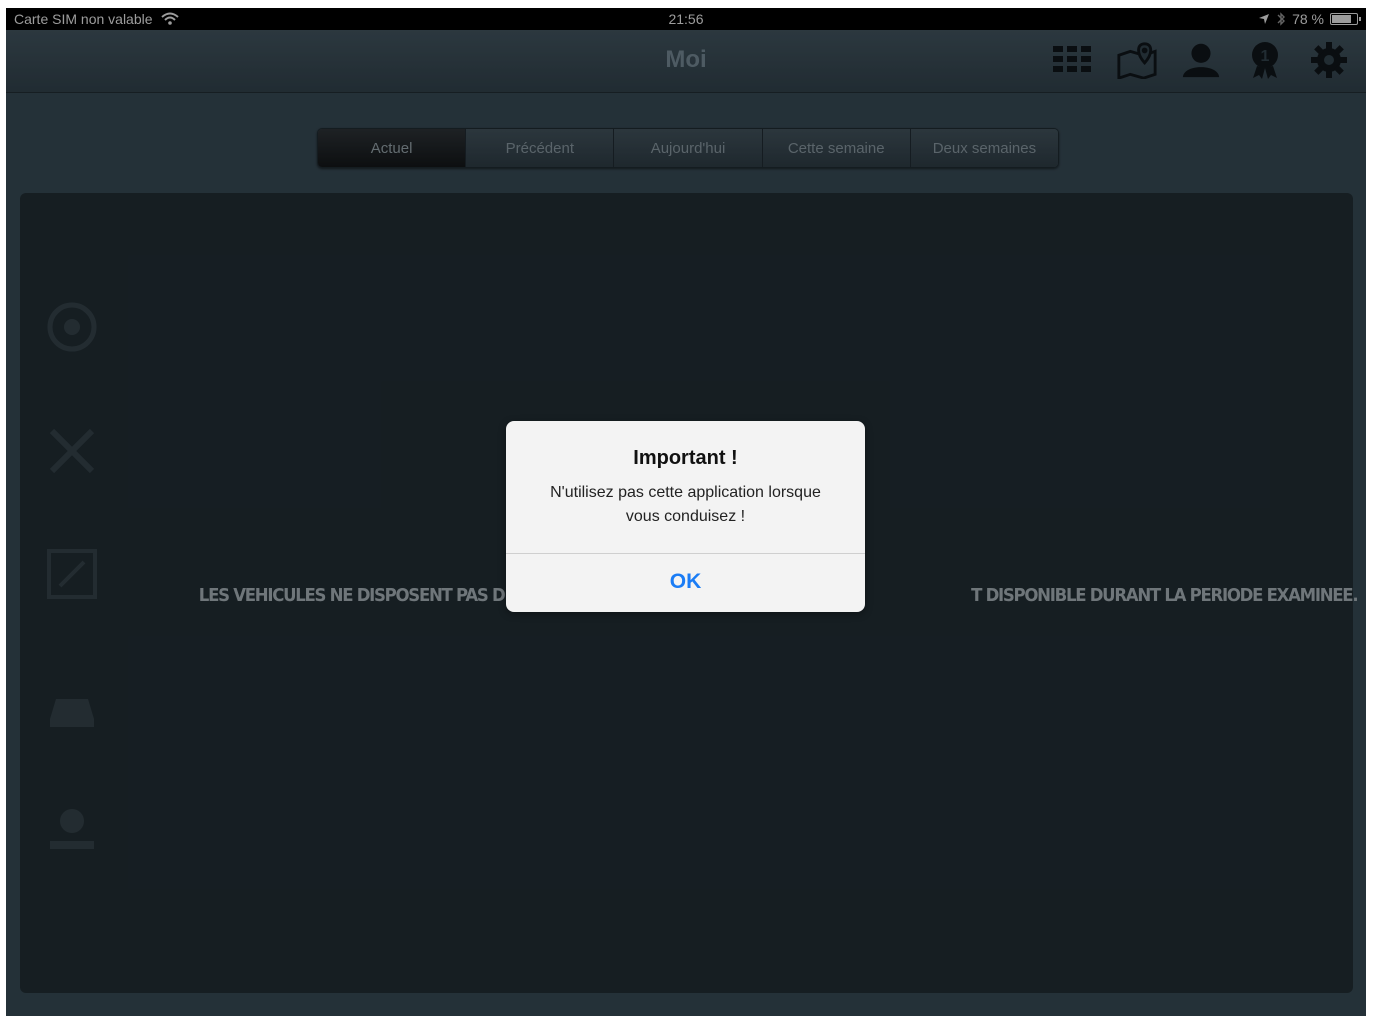  What do you see at coordinates (685, 583) in the screenshot?
I see `ok-button: OK` at bounding box center [685, 583].